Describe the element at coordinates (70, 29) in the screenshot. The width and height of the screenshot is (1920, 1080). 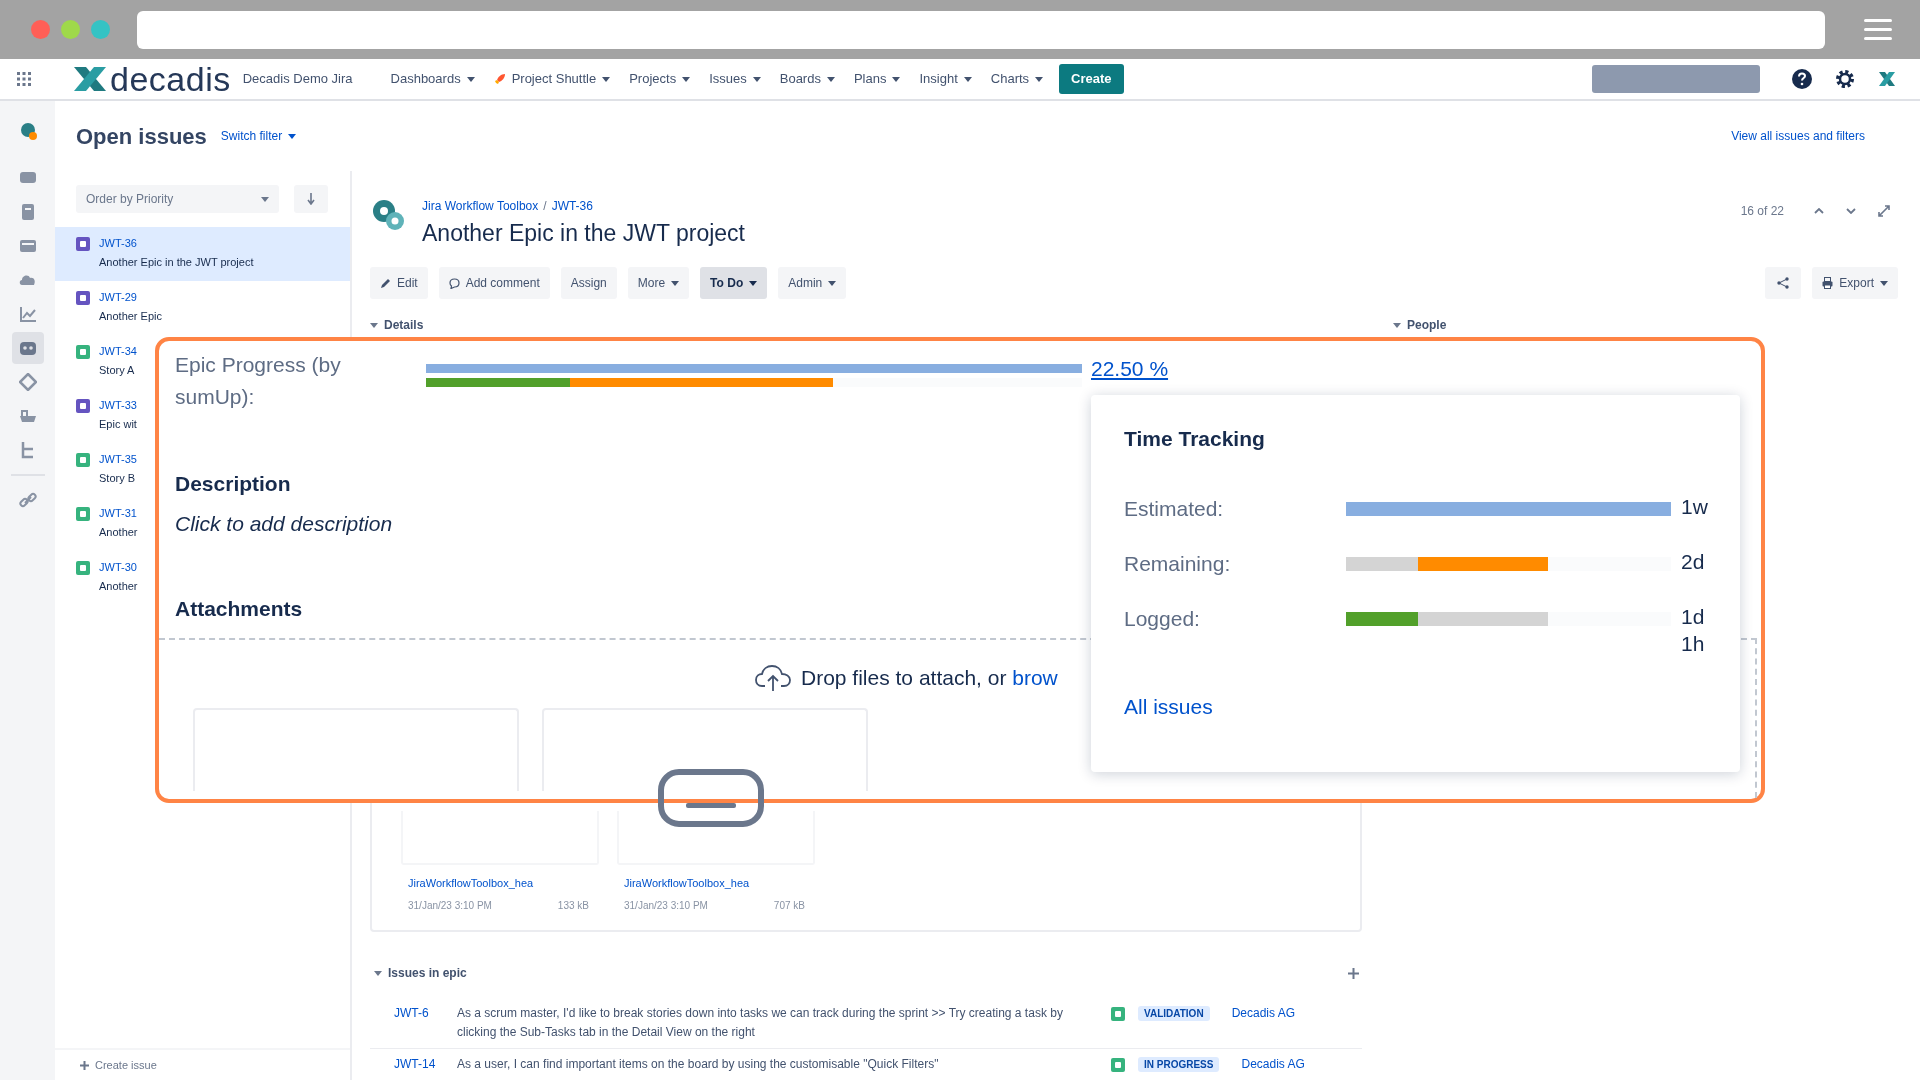
I see `window-control` at that location.